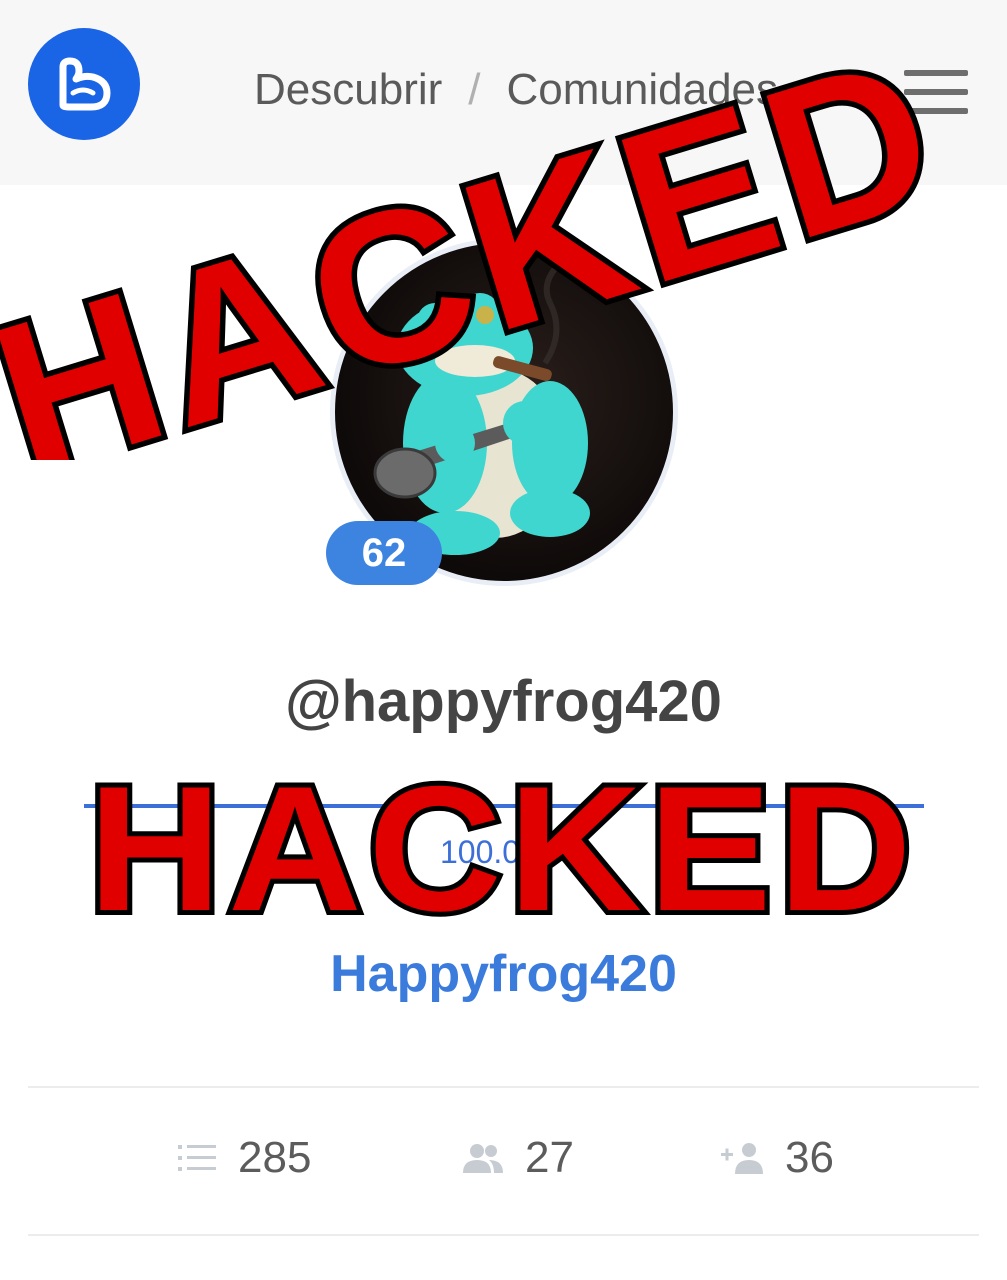  Describe the element at coordinates (643, 90) in the screenshot. I see `breadcrumb-communities-link: Comunidades` at that location.